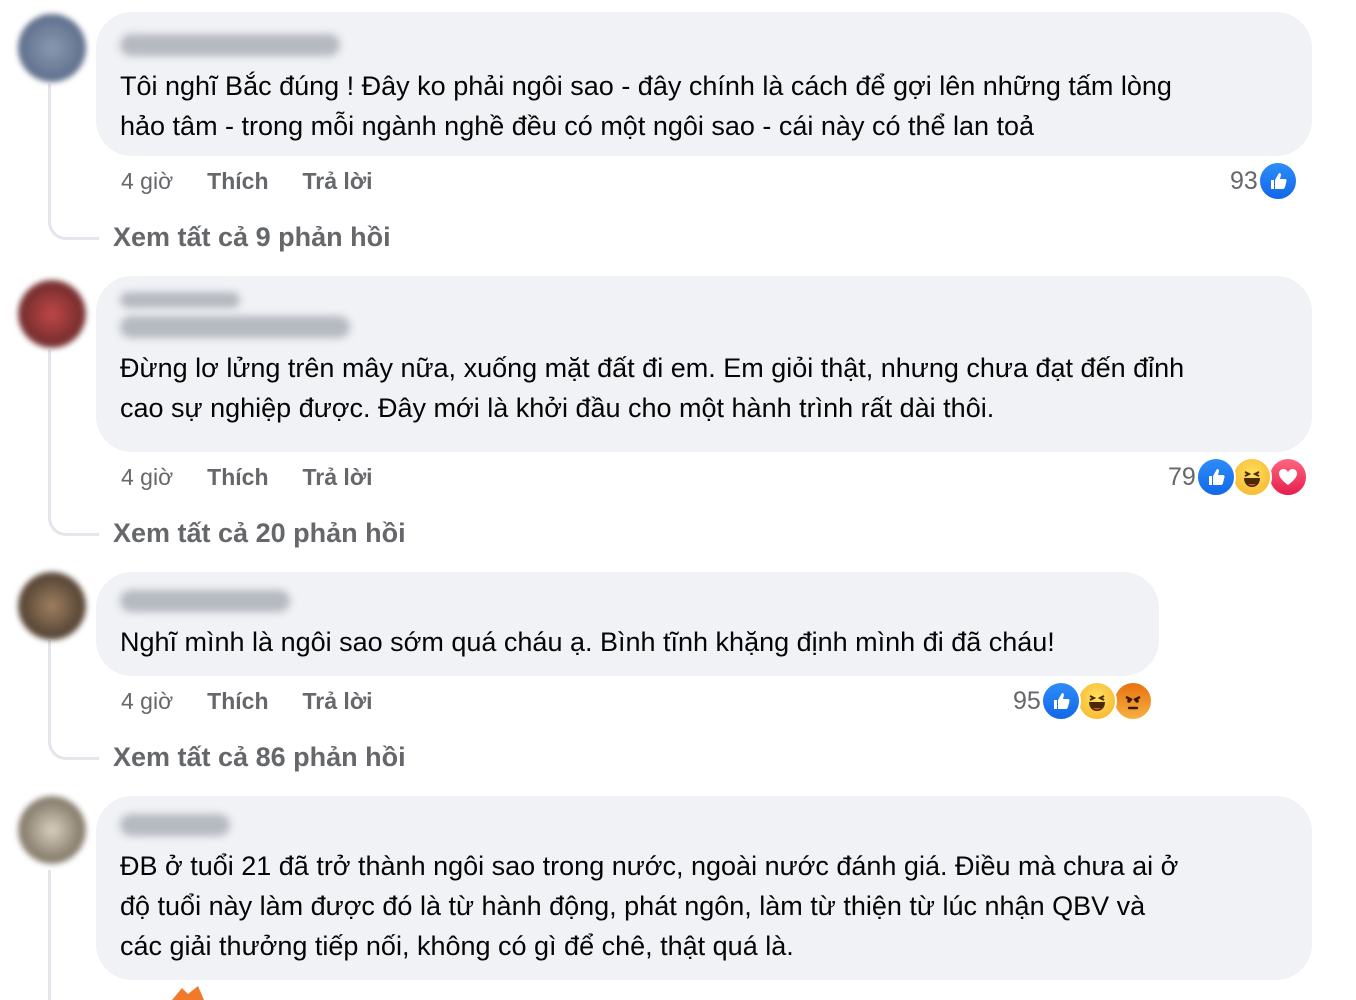  I want to click on view-all-replies-link: Xem tất cả 20 phản hồi, so click(259, 533).